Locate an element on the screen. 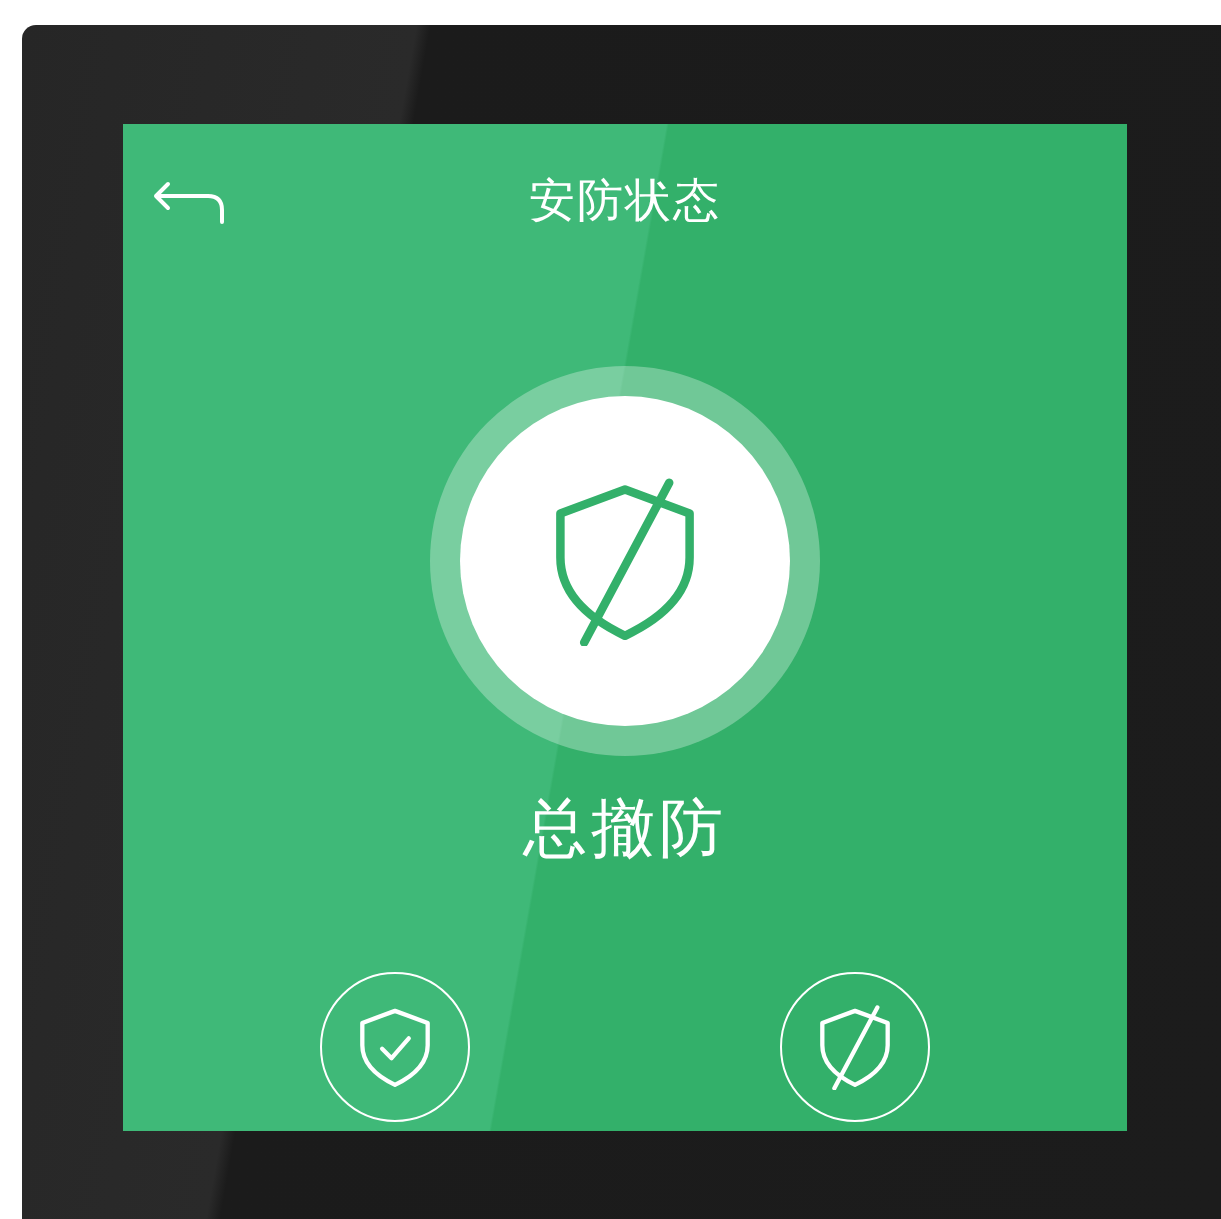  screen-title: 安防状态 is located at coordinates (625, 200).